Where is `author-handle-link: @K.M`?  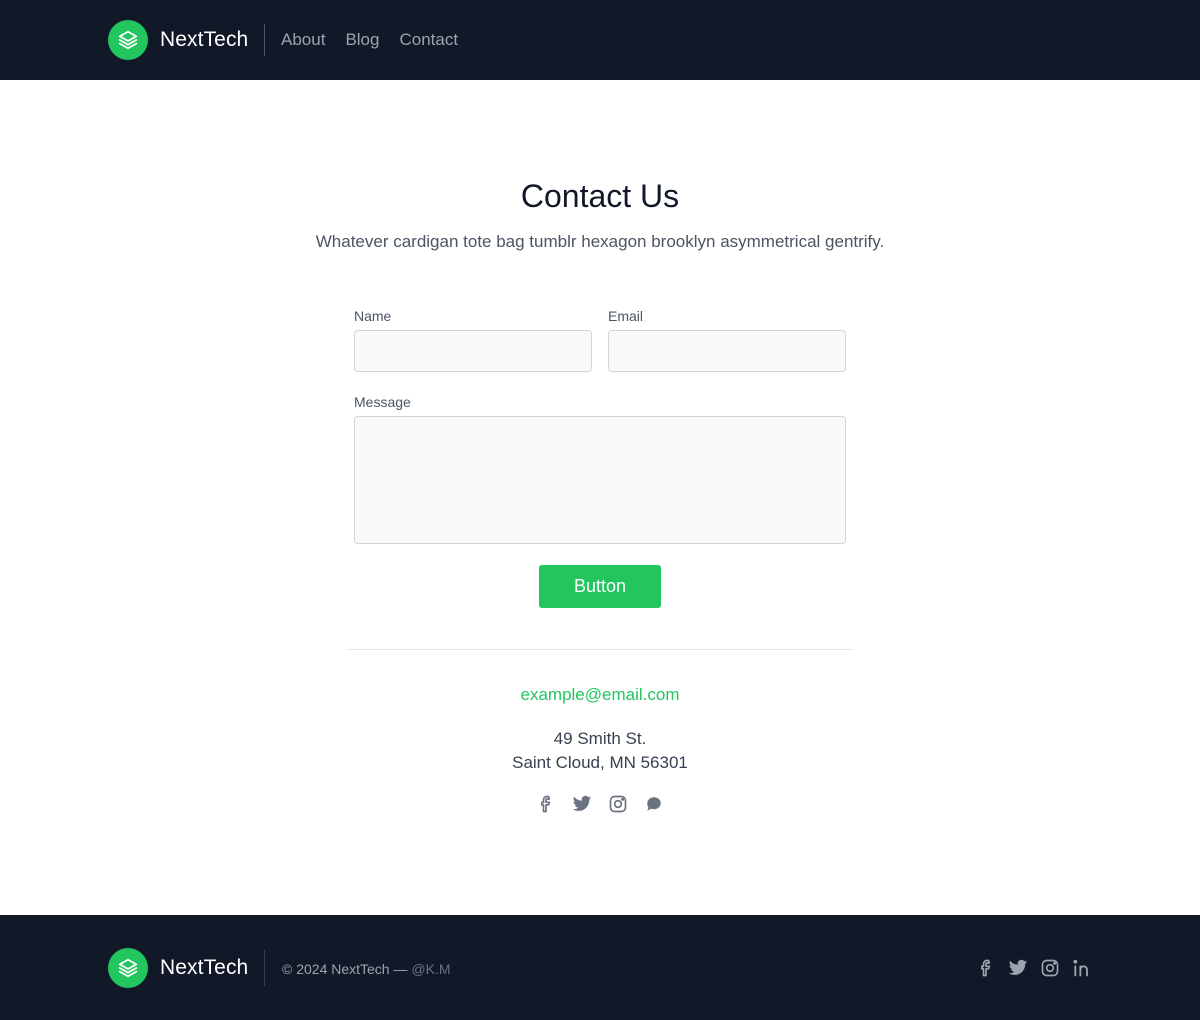 author-handle-link: @K.M is located at coordinates (430, 969).